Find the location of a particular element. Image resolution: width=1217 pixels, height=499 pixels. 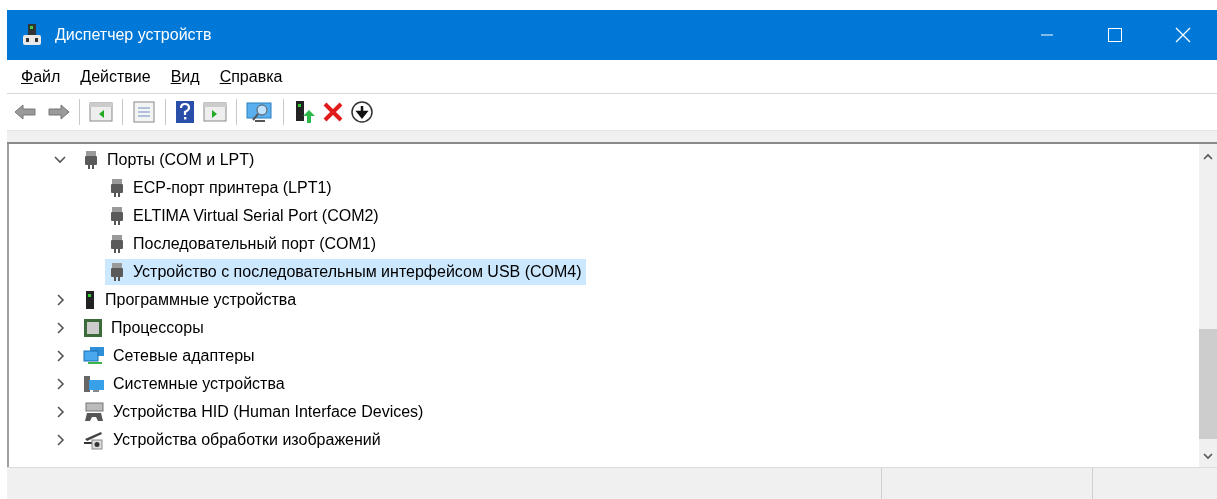

menu-item: Вид is located at coordinates (185, 76).